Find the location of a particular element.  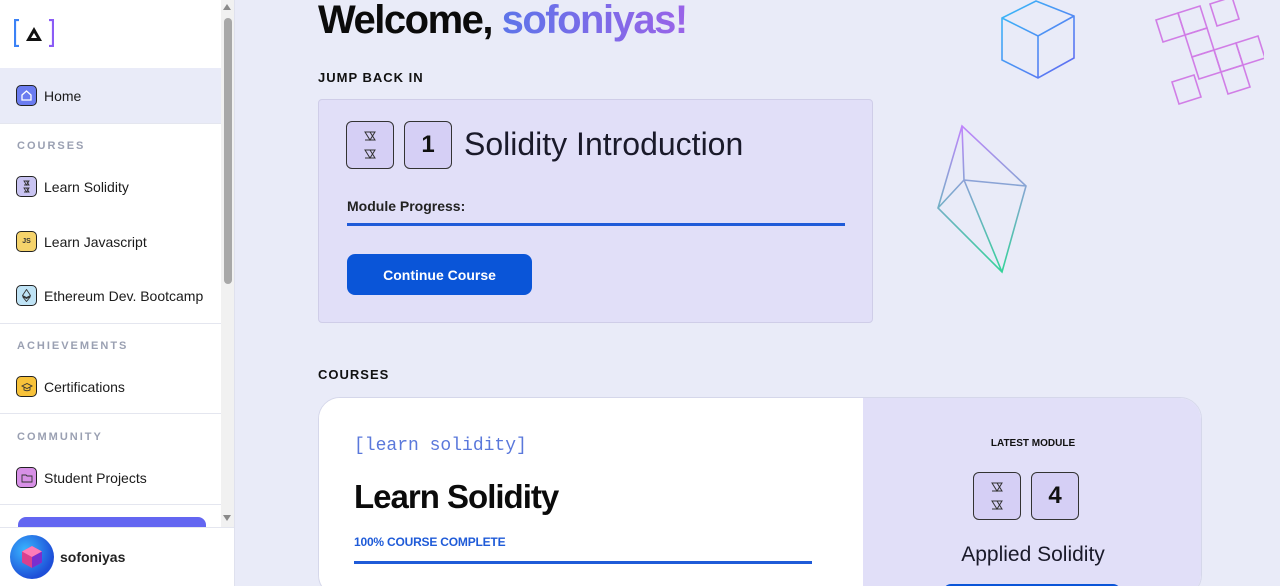

latest-module-panel: LATEST MODULE 4 Applied Solidity is located at coordinates (1032, 492).